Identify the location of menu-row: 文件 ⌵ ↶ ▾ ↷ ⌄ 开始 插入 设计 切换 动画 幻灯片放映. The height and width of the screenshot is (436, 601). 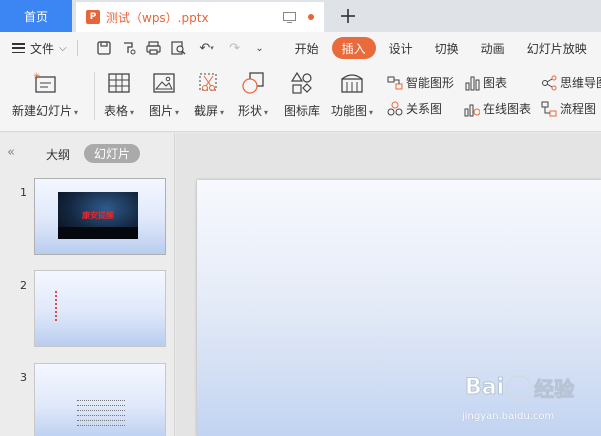
(300, 48).